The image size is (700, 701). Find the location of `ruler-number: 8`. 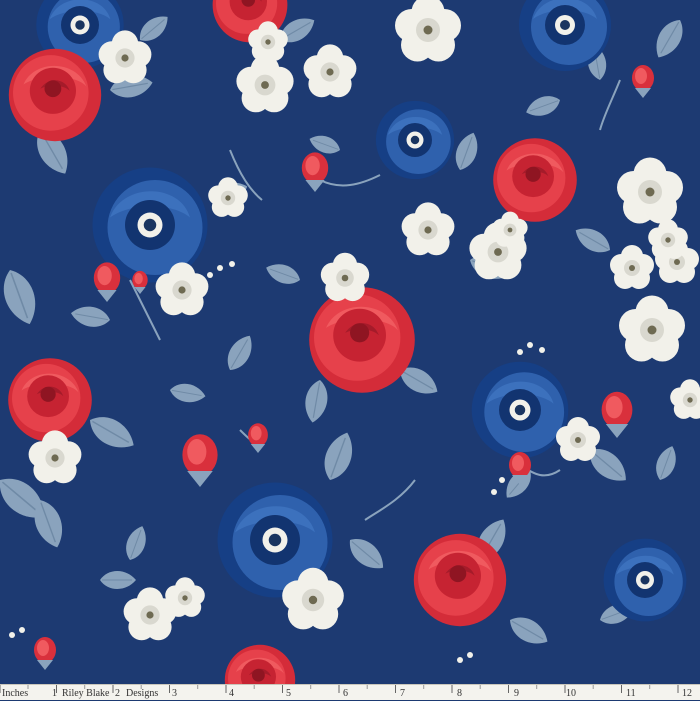

ruler-number: 8 is located at coordinates (459, 693).